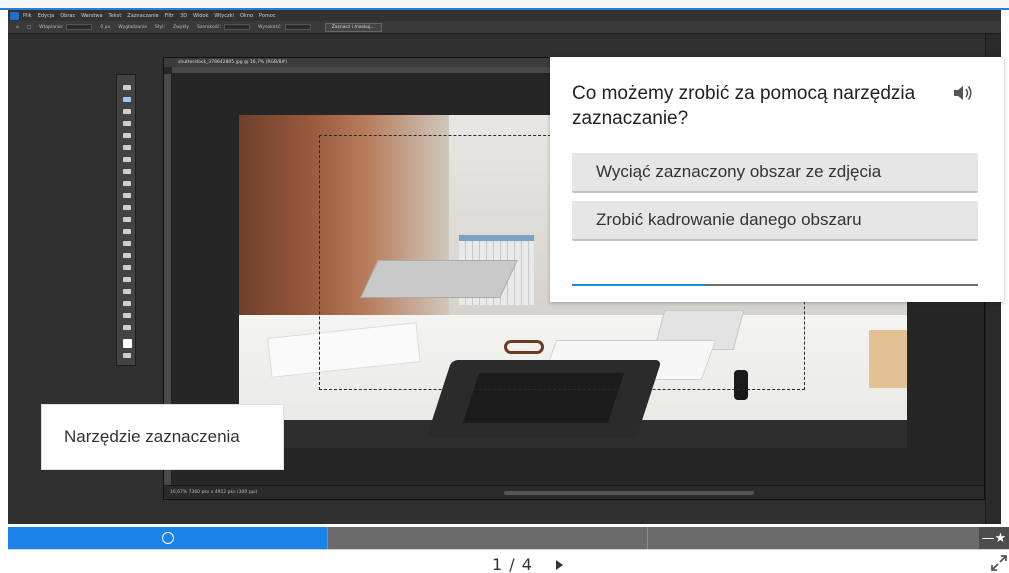  What do you see at coordinates (127, 343) in the screenshot?
I see `foreground-color-icon` at bounding box center [127, 343].